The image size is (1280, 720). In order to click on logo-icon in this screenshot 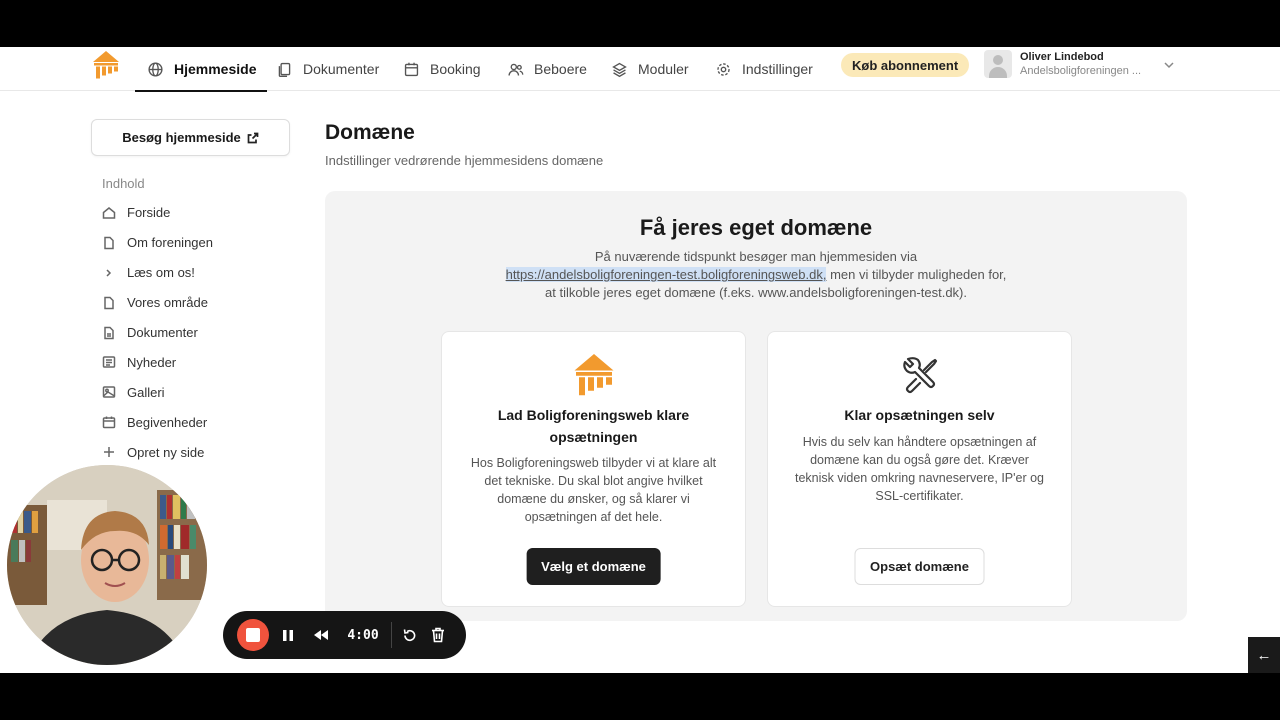, I will do `click(106, 65)`.